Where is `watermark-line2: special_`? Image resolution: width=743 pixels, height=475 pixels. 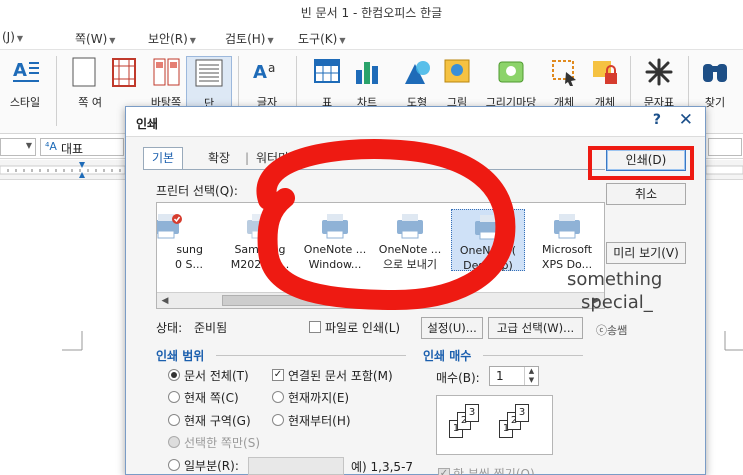 watermark-line2: special_ is located at coordinates (617, 302).